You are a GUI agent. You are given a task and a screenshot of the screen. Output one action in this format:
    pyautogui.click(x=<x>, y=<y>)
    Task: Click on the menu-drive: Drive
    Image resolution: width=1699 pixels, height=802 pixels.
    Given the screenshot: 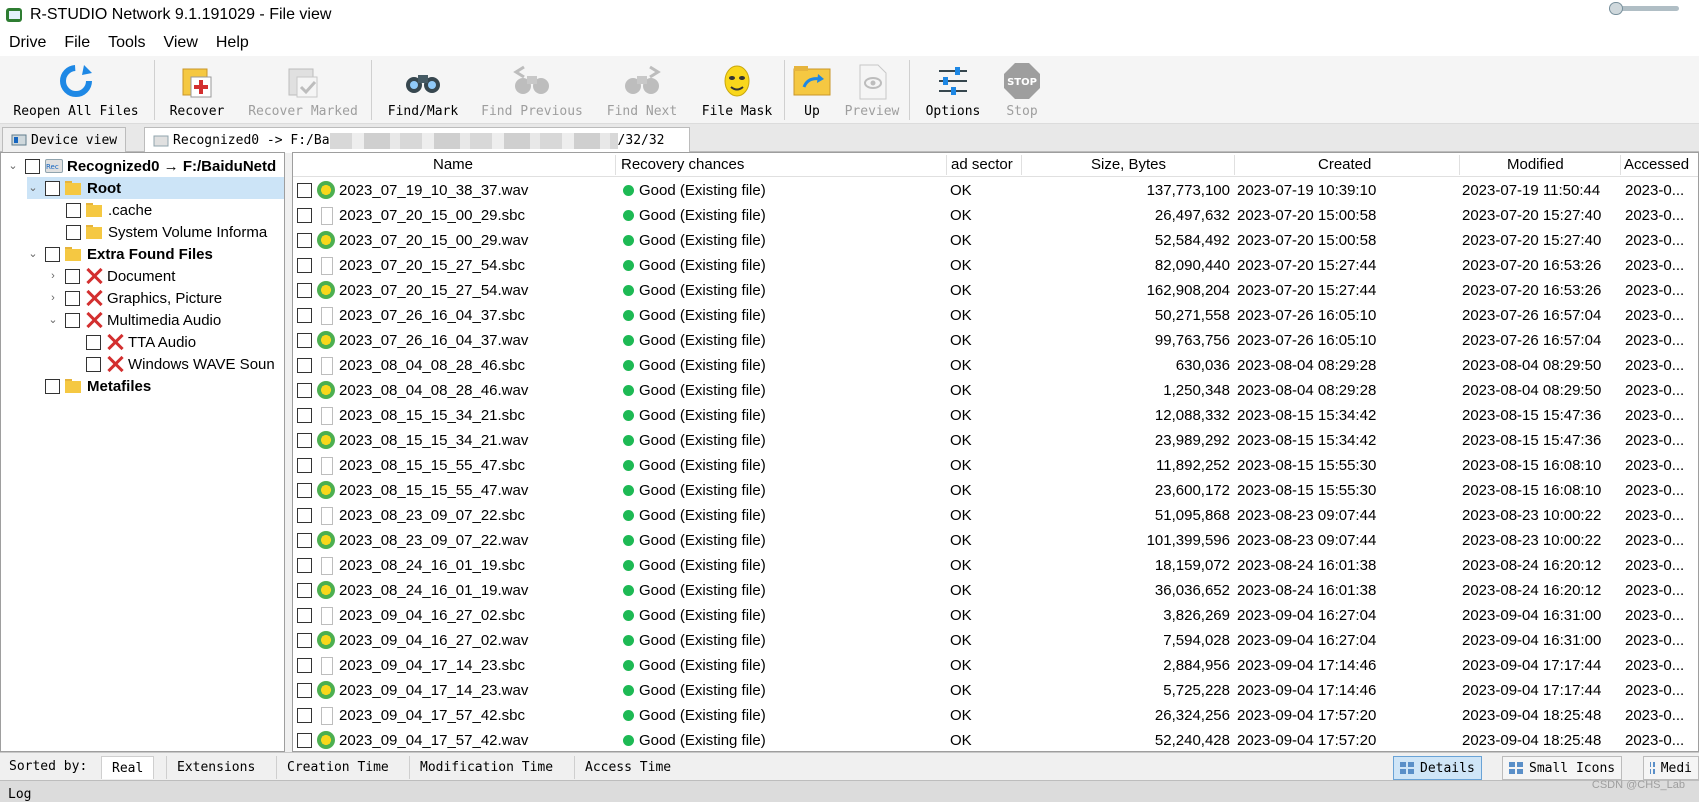 What is the action you would take?
    pyautogui.click(x=27, y=43)
    